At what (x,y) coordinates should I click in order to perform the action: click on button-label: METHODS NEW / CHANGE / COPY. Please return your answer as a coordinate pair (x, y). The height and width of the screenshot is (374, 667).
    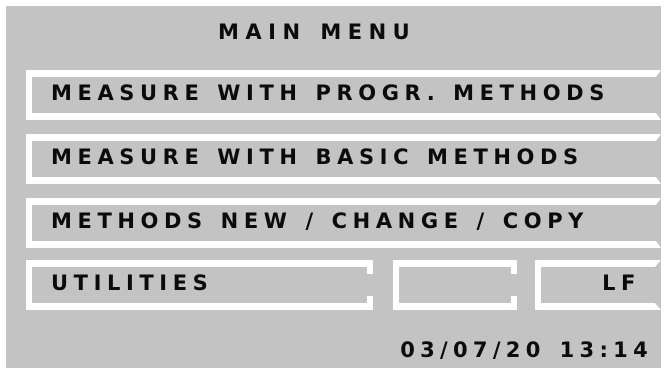
    Looking at the image, I should click on (320, 221).